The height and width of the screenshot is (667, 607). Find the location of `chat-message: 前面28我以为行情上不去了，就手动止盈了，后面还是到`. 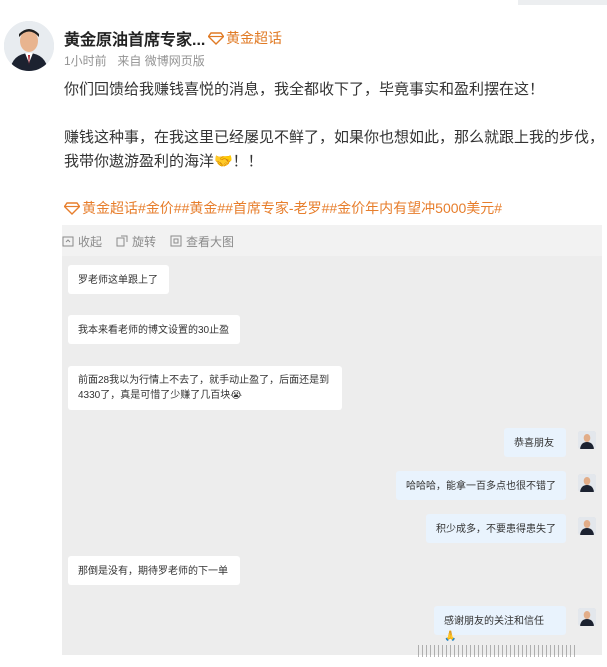

chat-message: 前面28我以为行情上不去了，就手动止盈了，后面还是到 is located at coordinates (204, 380).